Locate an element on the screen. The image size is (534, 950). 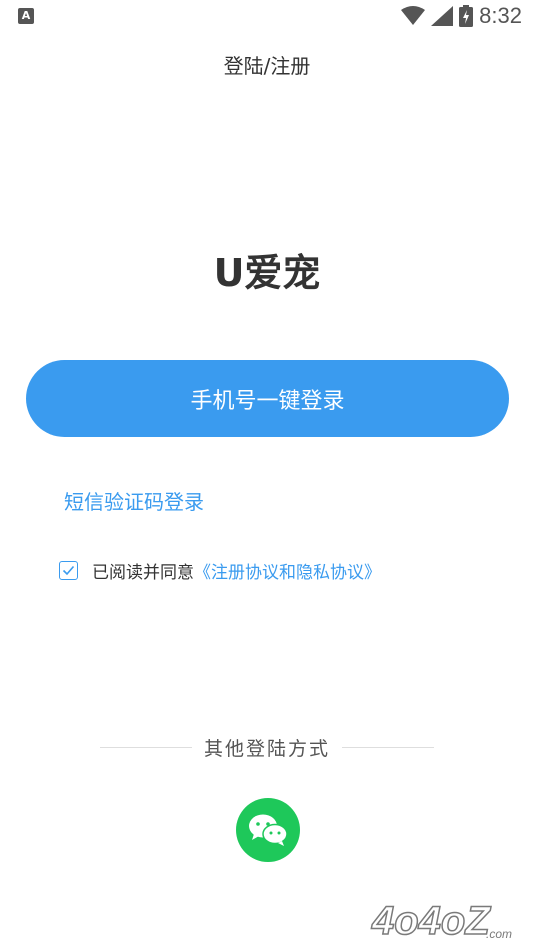
check-icon is located at coordinates (68, 570).